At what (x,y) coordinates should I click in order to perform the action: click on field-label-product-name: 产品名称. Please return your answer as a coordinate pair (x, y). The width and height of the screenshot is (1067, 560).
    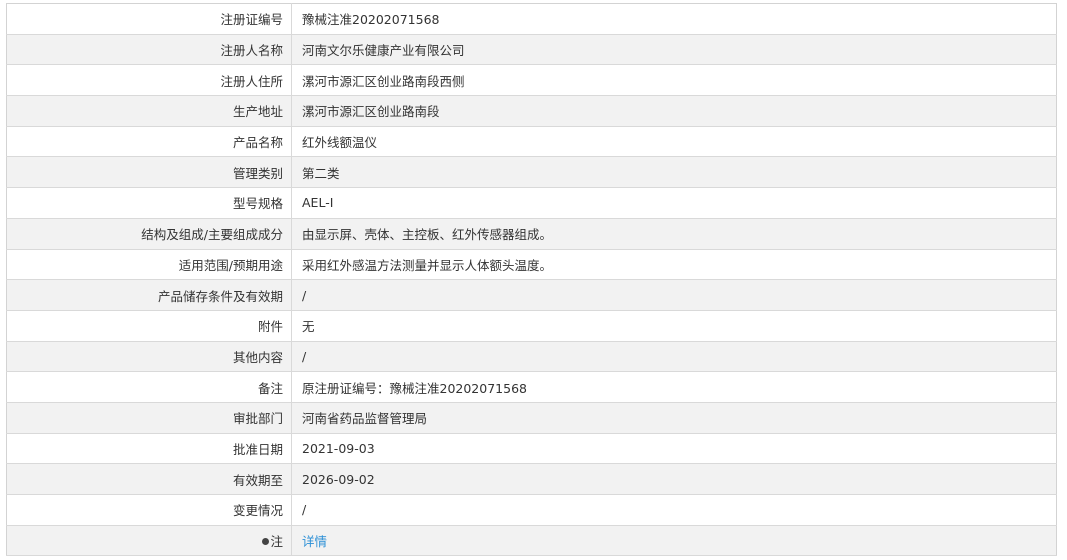
    Looking at the image, I should click on (149, 142).